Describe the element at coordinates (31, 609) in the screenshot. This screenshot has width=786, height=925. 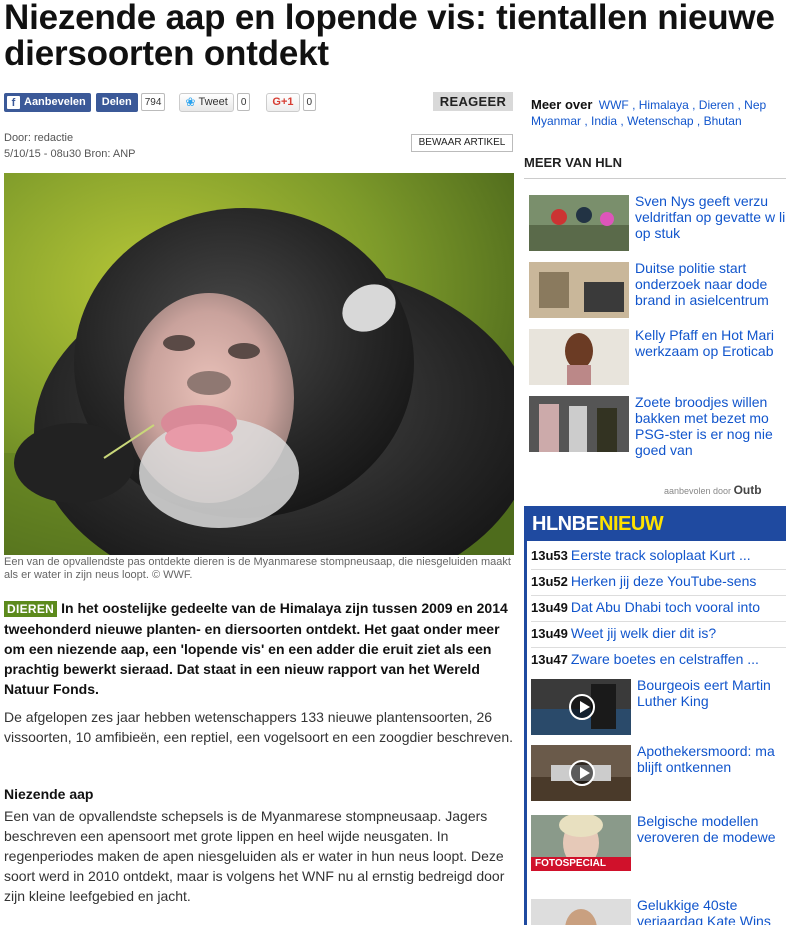
I see `category-tag: DIEREN` at that location.